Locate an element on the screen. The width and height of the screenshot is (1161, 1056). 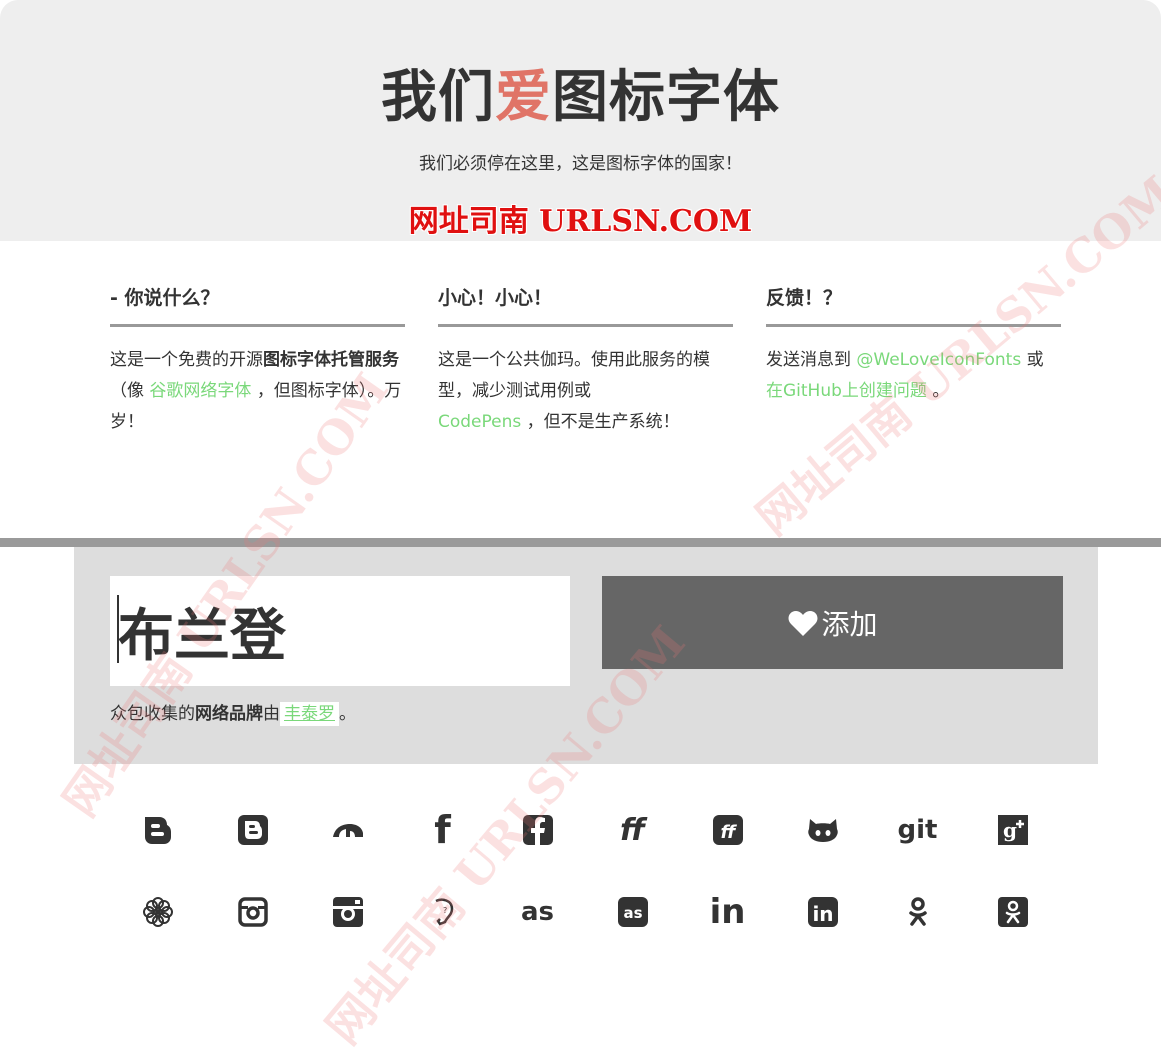
github-issue-link: 在GitHub上创建问题 is located at coordinates (846, 391).